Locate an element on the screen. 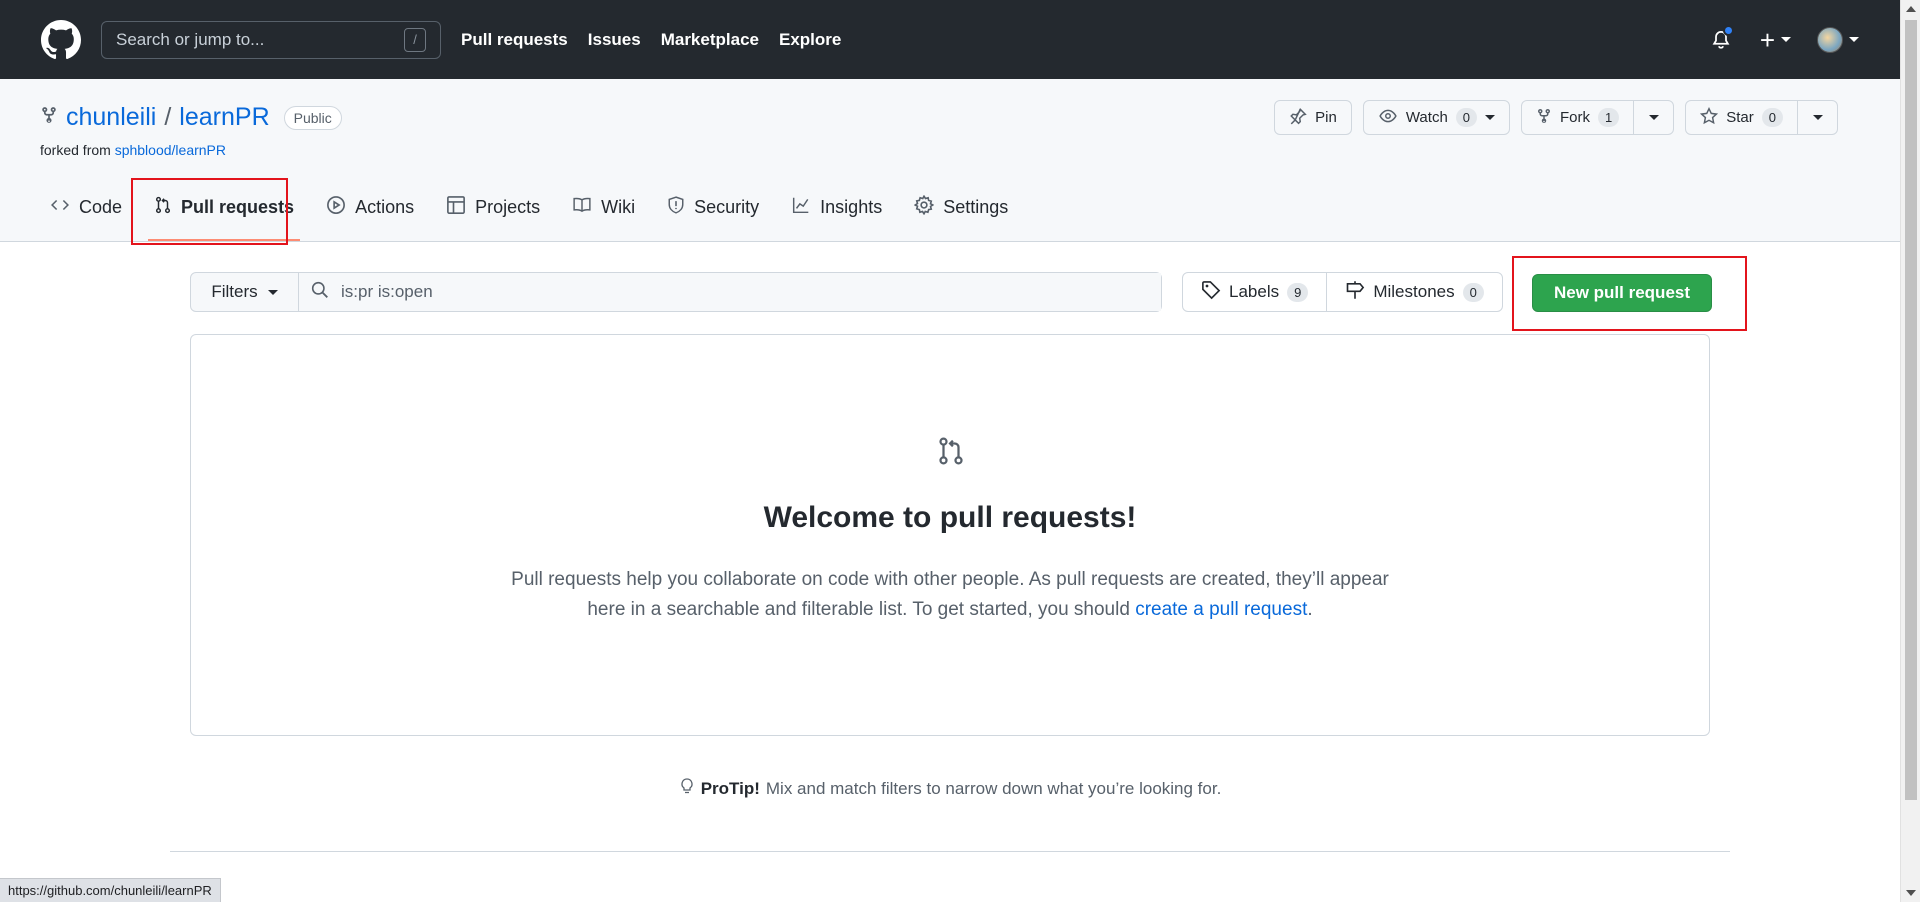 The width and height of the screenshot is (1920, 902). star-label: Star is located at coordinates (1740, 117).